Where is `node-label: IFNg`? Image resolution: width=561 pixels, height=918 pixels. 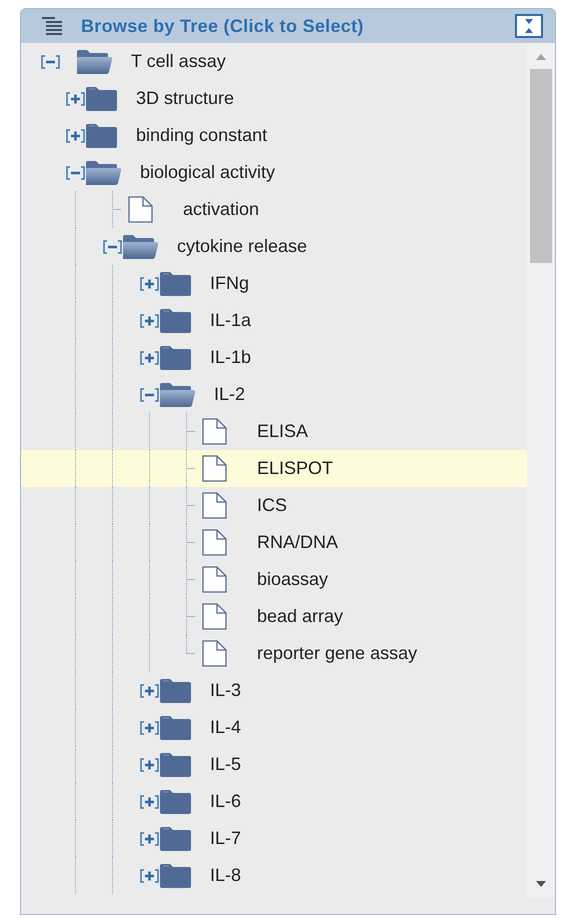
node-label: IFNg is located at coordinates (230, 283).